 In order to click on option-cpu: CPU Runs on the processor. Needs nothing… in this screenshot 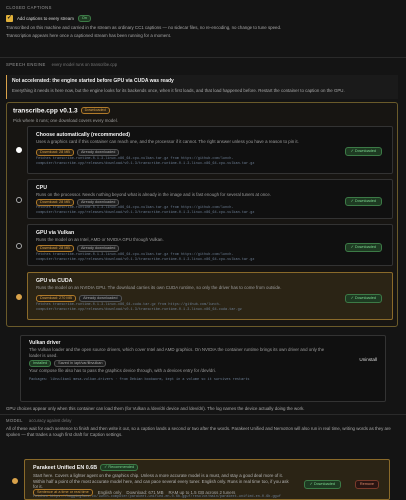, I will do `click(204, 199)`.